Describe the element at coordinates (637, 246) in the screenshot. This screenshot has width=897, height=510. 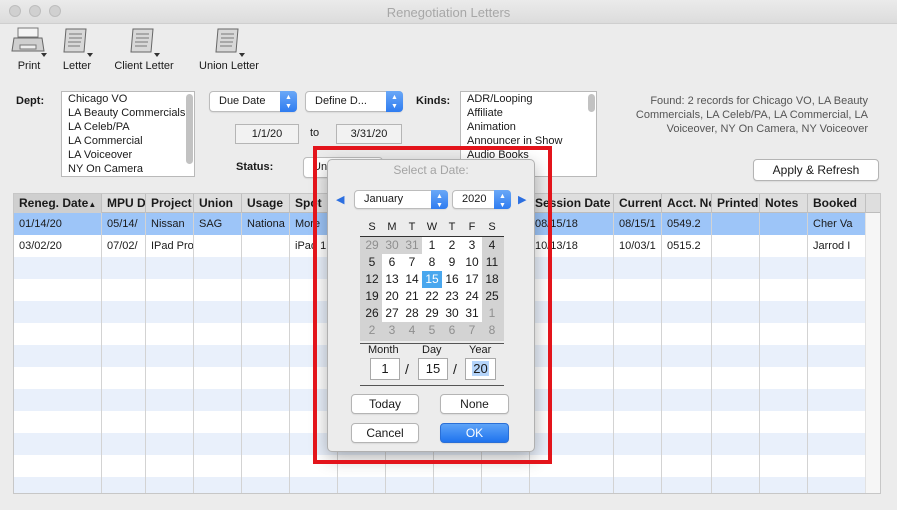
I see `table-cell: 10/03/1` at that location.